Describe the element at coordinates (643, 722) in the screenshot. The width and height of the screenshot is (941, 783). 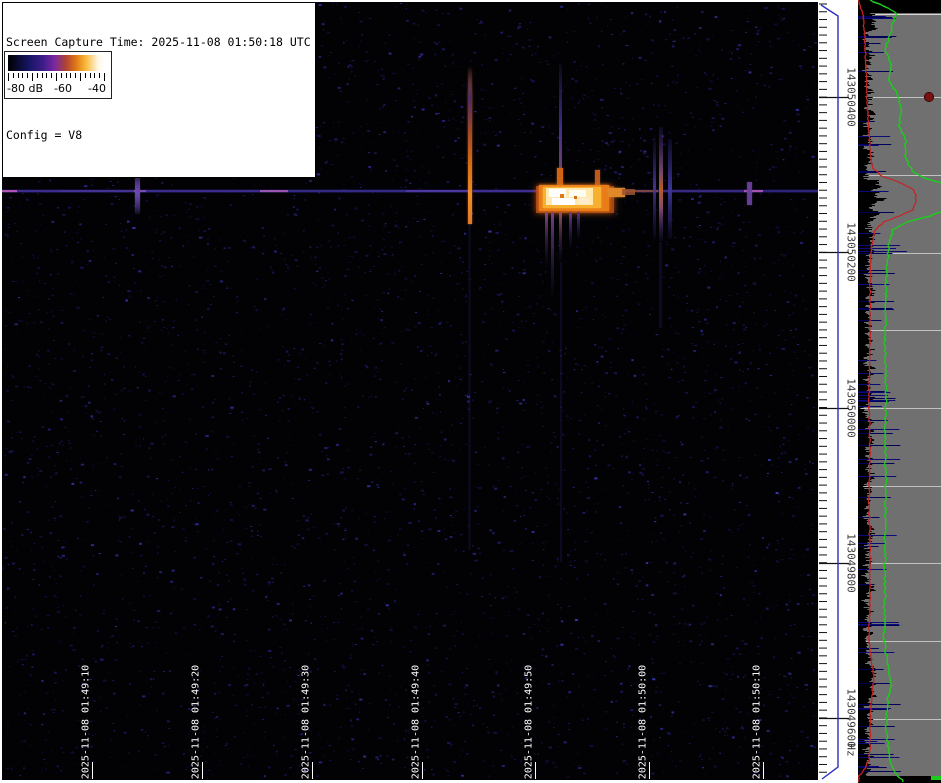
I see `time-tick-label: 2025-11-08 01:50:00` at that location.